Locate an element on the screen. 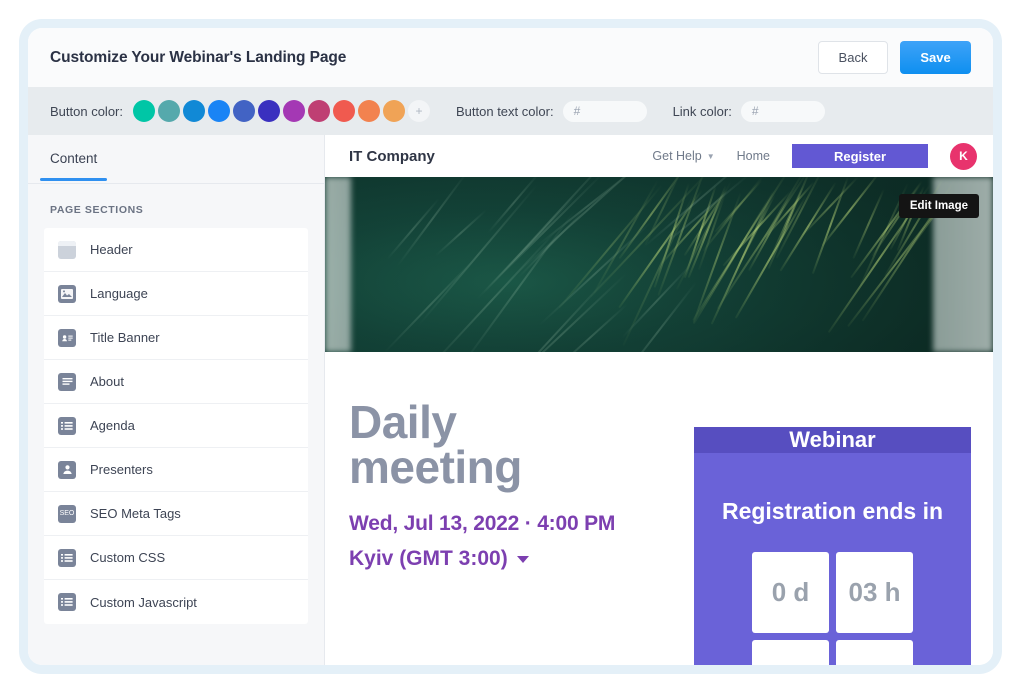 The image size is (1020, 687). sidebar-item-label: Custom CSS is located at coordinates (128, 557).